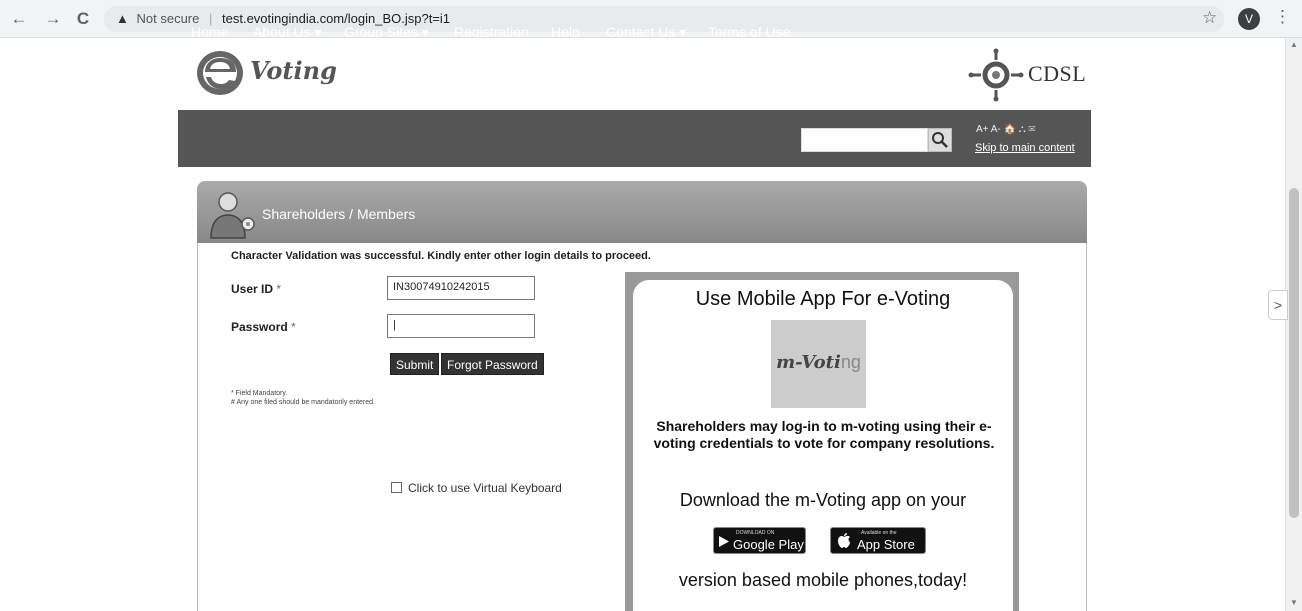 Image resolution: width=1302 pixels, height=611 pixels. What do you see at coordinates (1294, 44) in the screenshot?
I see `scroll-up-icon: ▲` at bounding box center [1294, 44].